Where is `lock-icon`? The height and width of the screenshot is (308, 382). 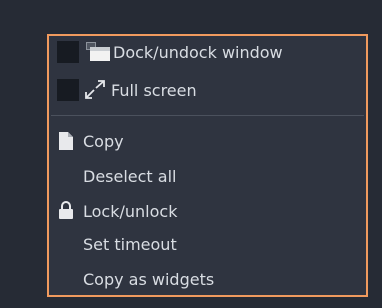
lock-icon is located at coordinates (66, 210).